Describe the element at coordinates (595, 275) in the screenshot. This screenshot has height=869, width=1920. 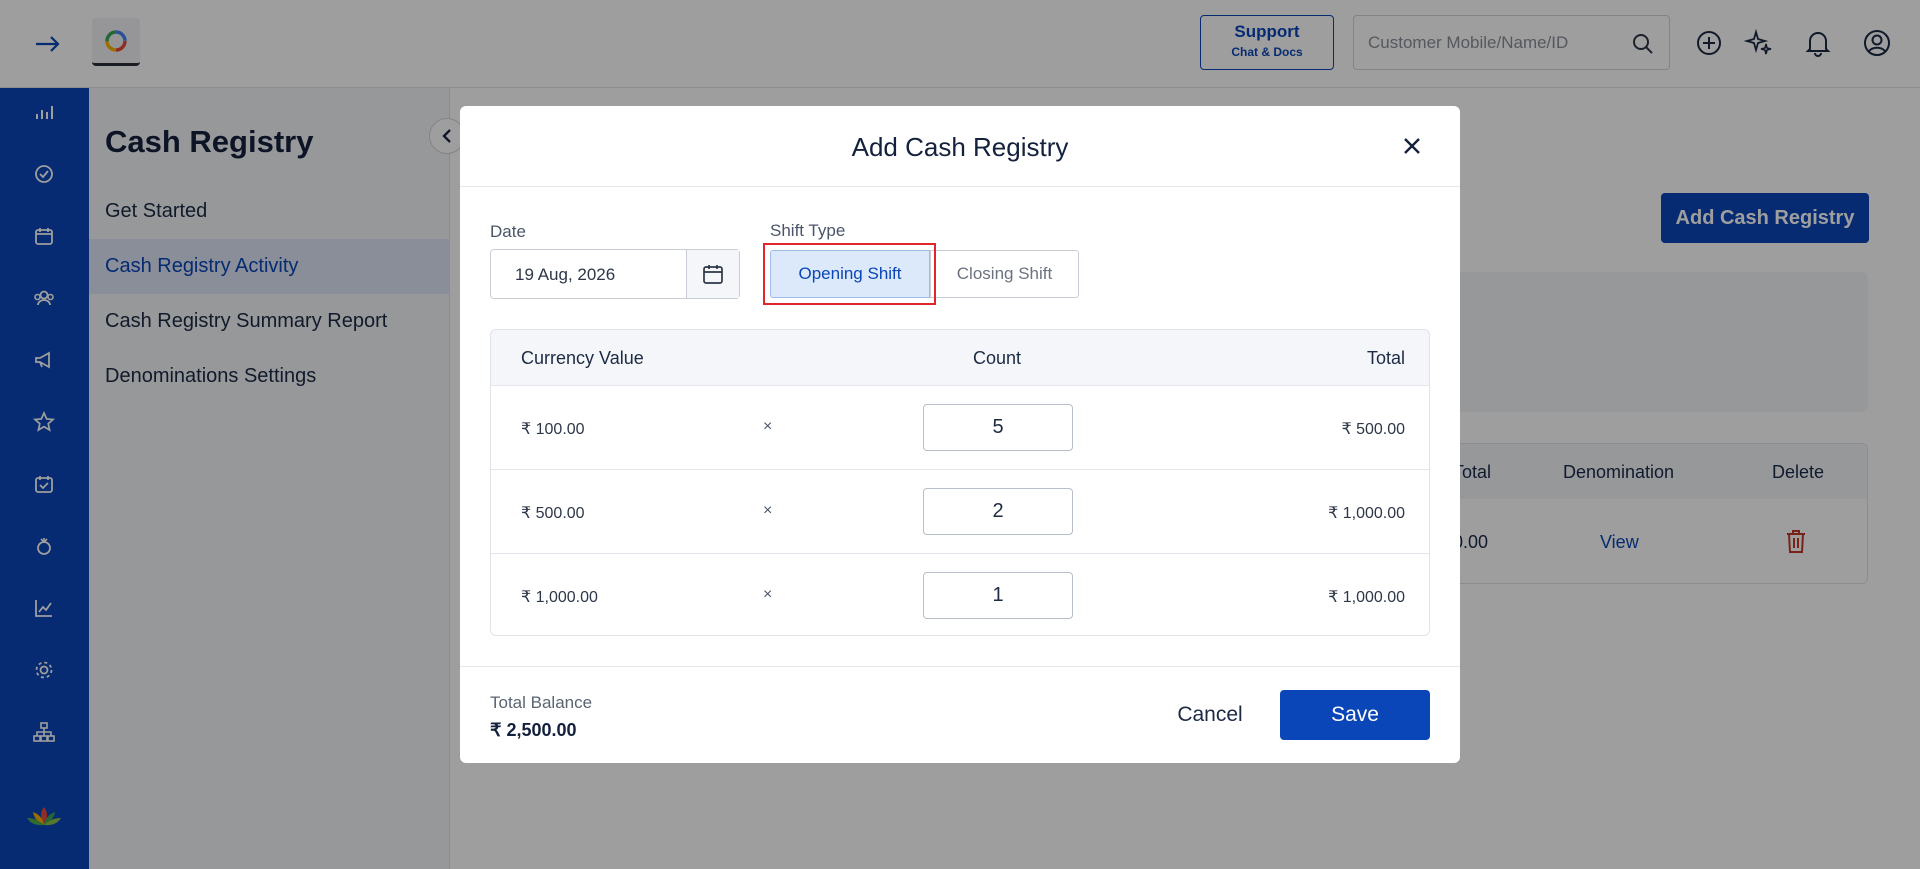
I see `date-input` at that location.